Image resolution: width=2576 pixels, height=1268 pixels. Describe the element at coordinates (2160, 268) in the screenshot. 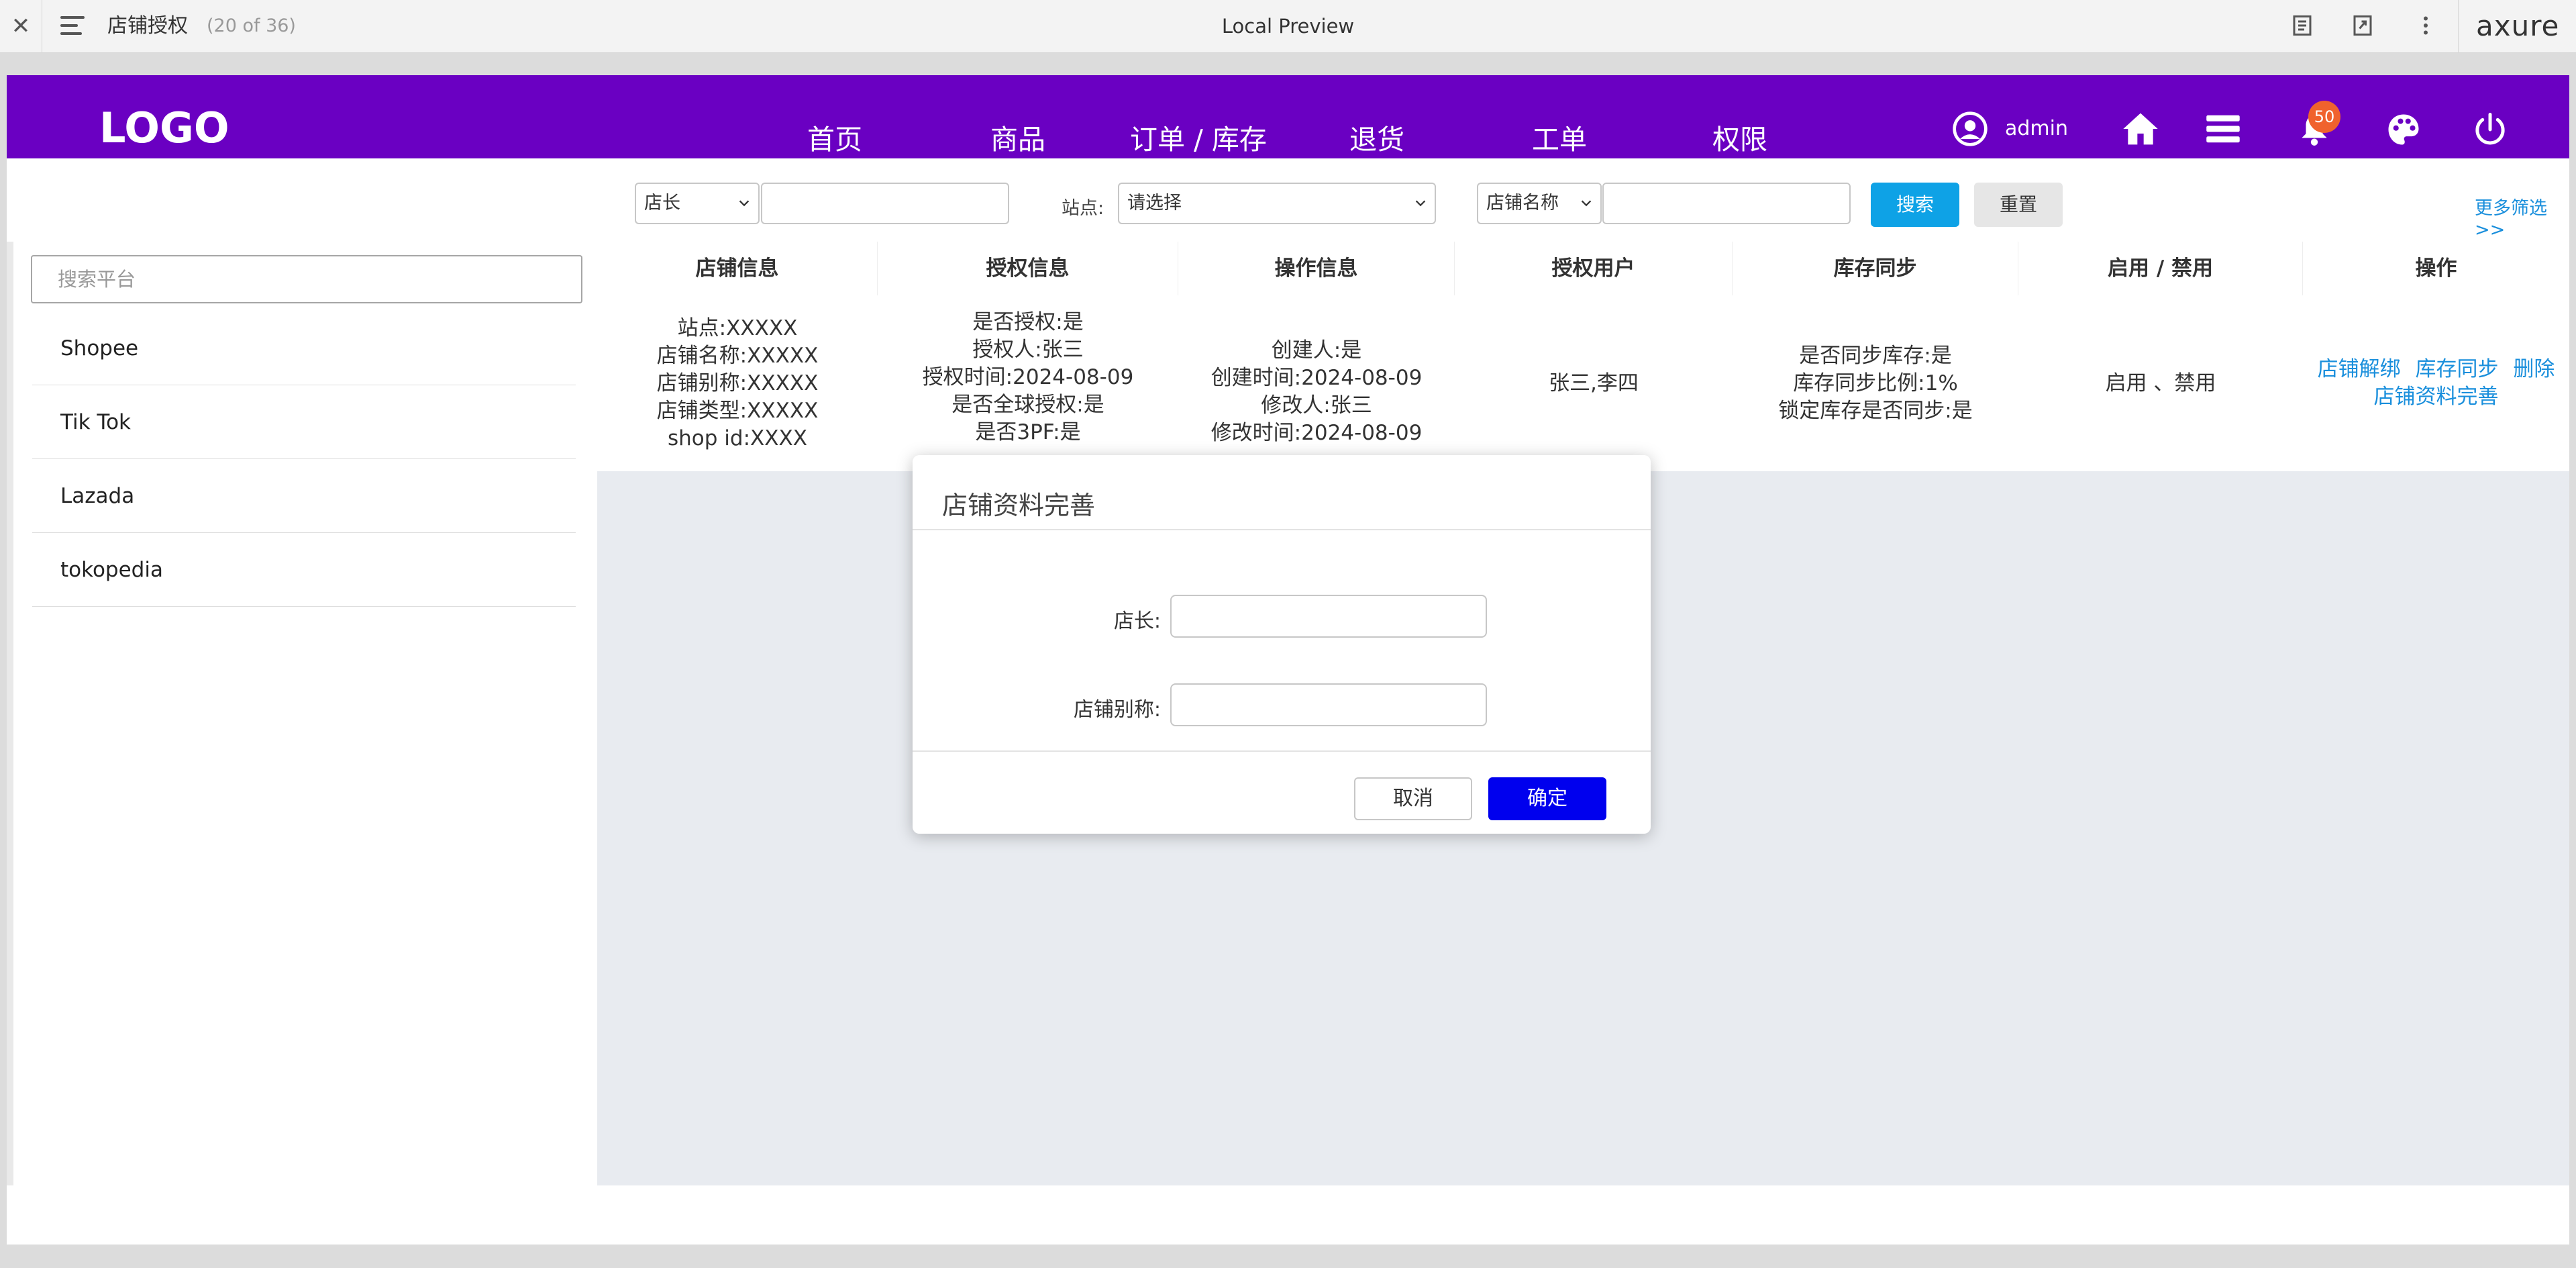

I see `column-header: 启用 / 禁用` at that location.